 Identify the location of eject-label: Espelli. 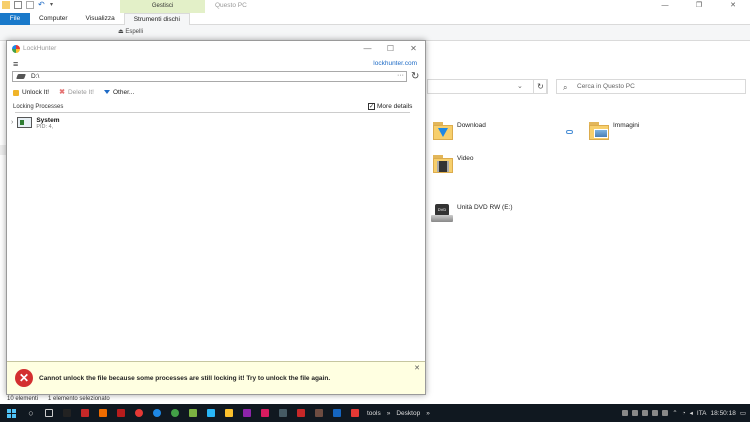
(134, 32).